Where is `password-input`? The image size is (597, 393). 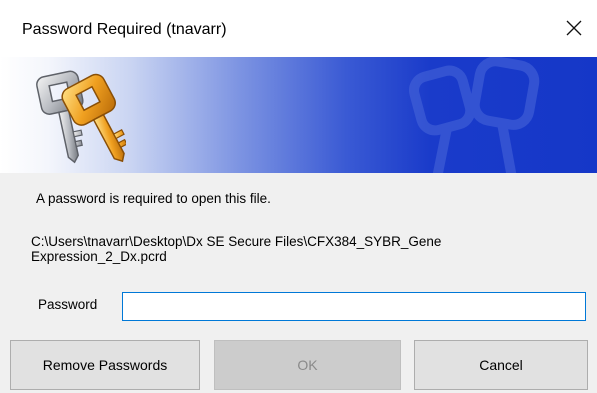 password-input is located at coordinates (354, 306).